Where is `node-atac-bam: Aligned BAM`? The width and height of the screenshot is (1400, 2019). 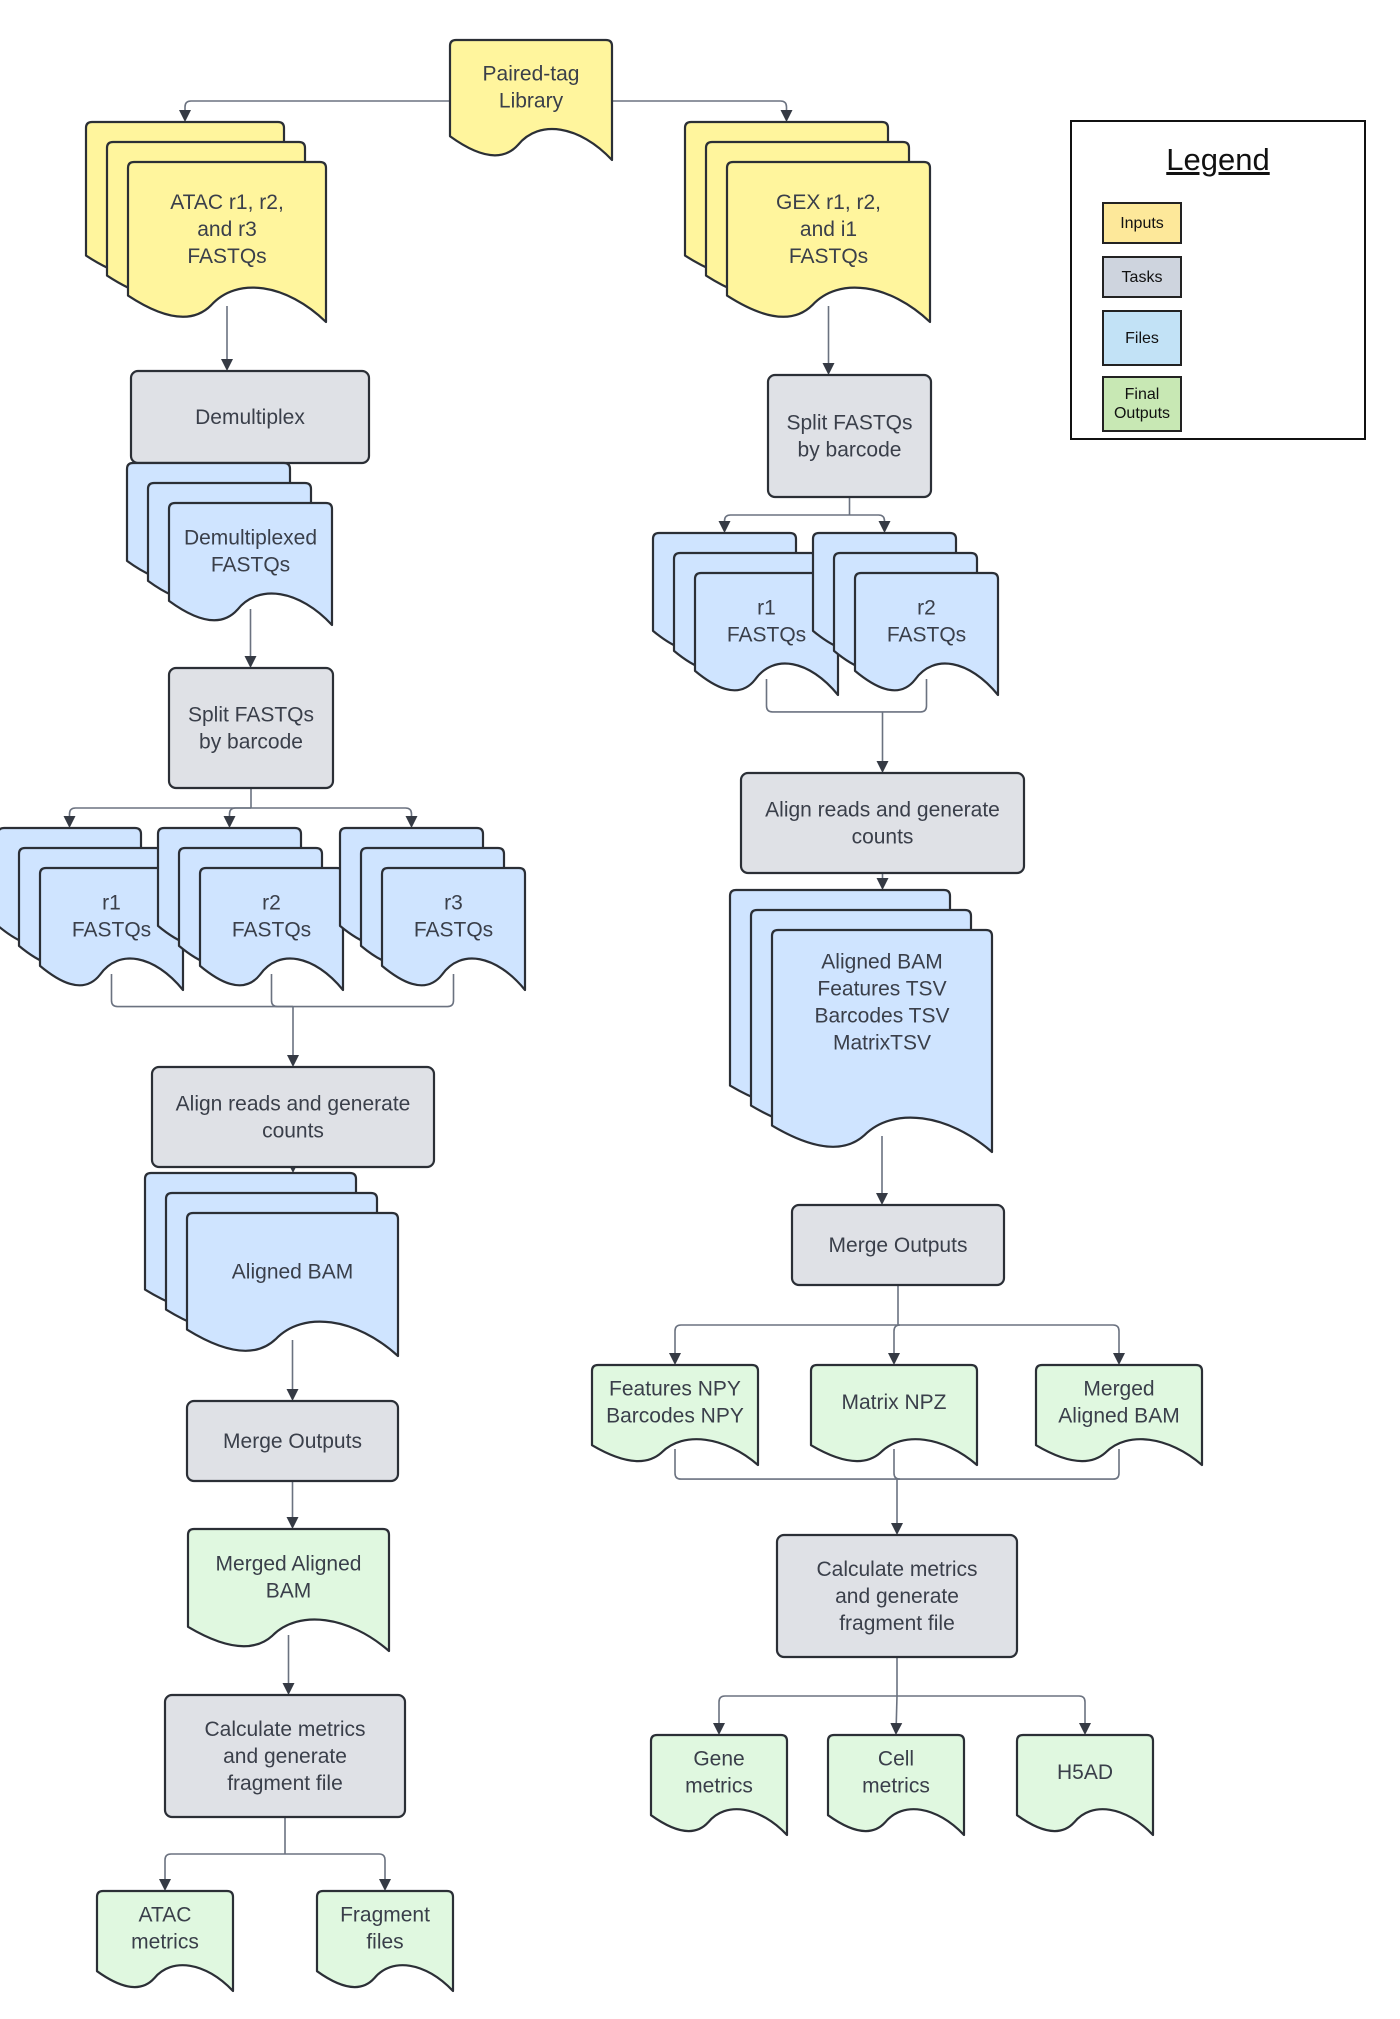 node-atac-bam: Aligned BAM is located at coordinates (271, 1264).